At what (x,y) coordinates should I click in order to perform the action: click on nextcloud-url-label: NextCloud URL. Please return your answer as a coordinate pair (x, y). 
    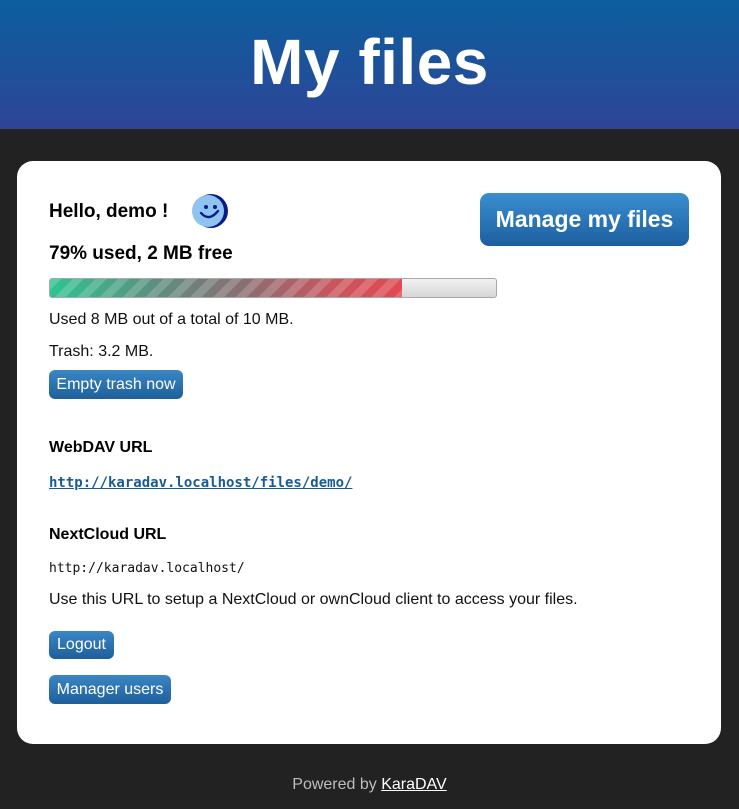
    Looking at the image, I should click on (108, 534).